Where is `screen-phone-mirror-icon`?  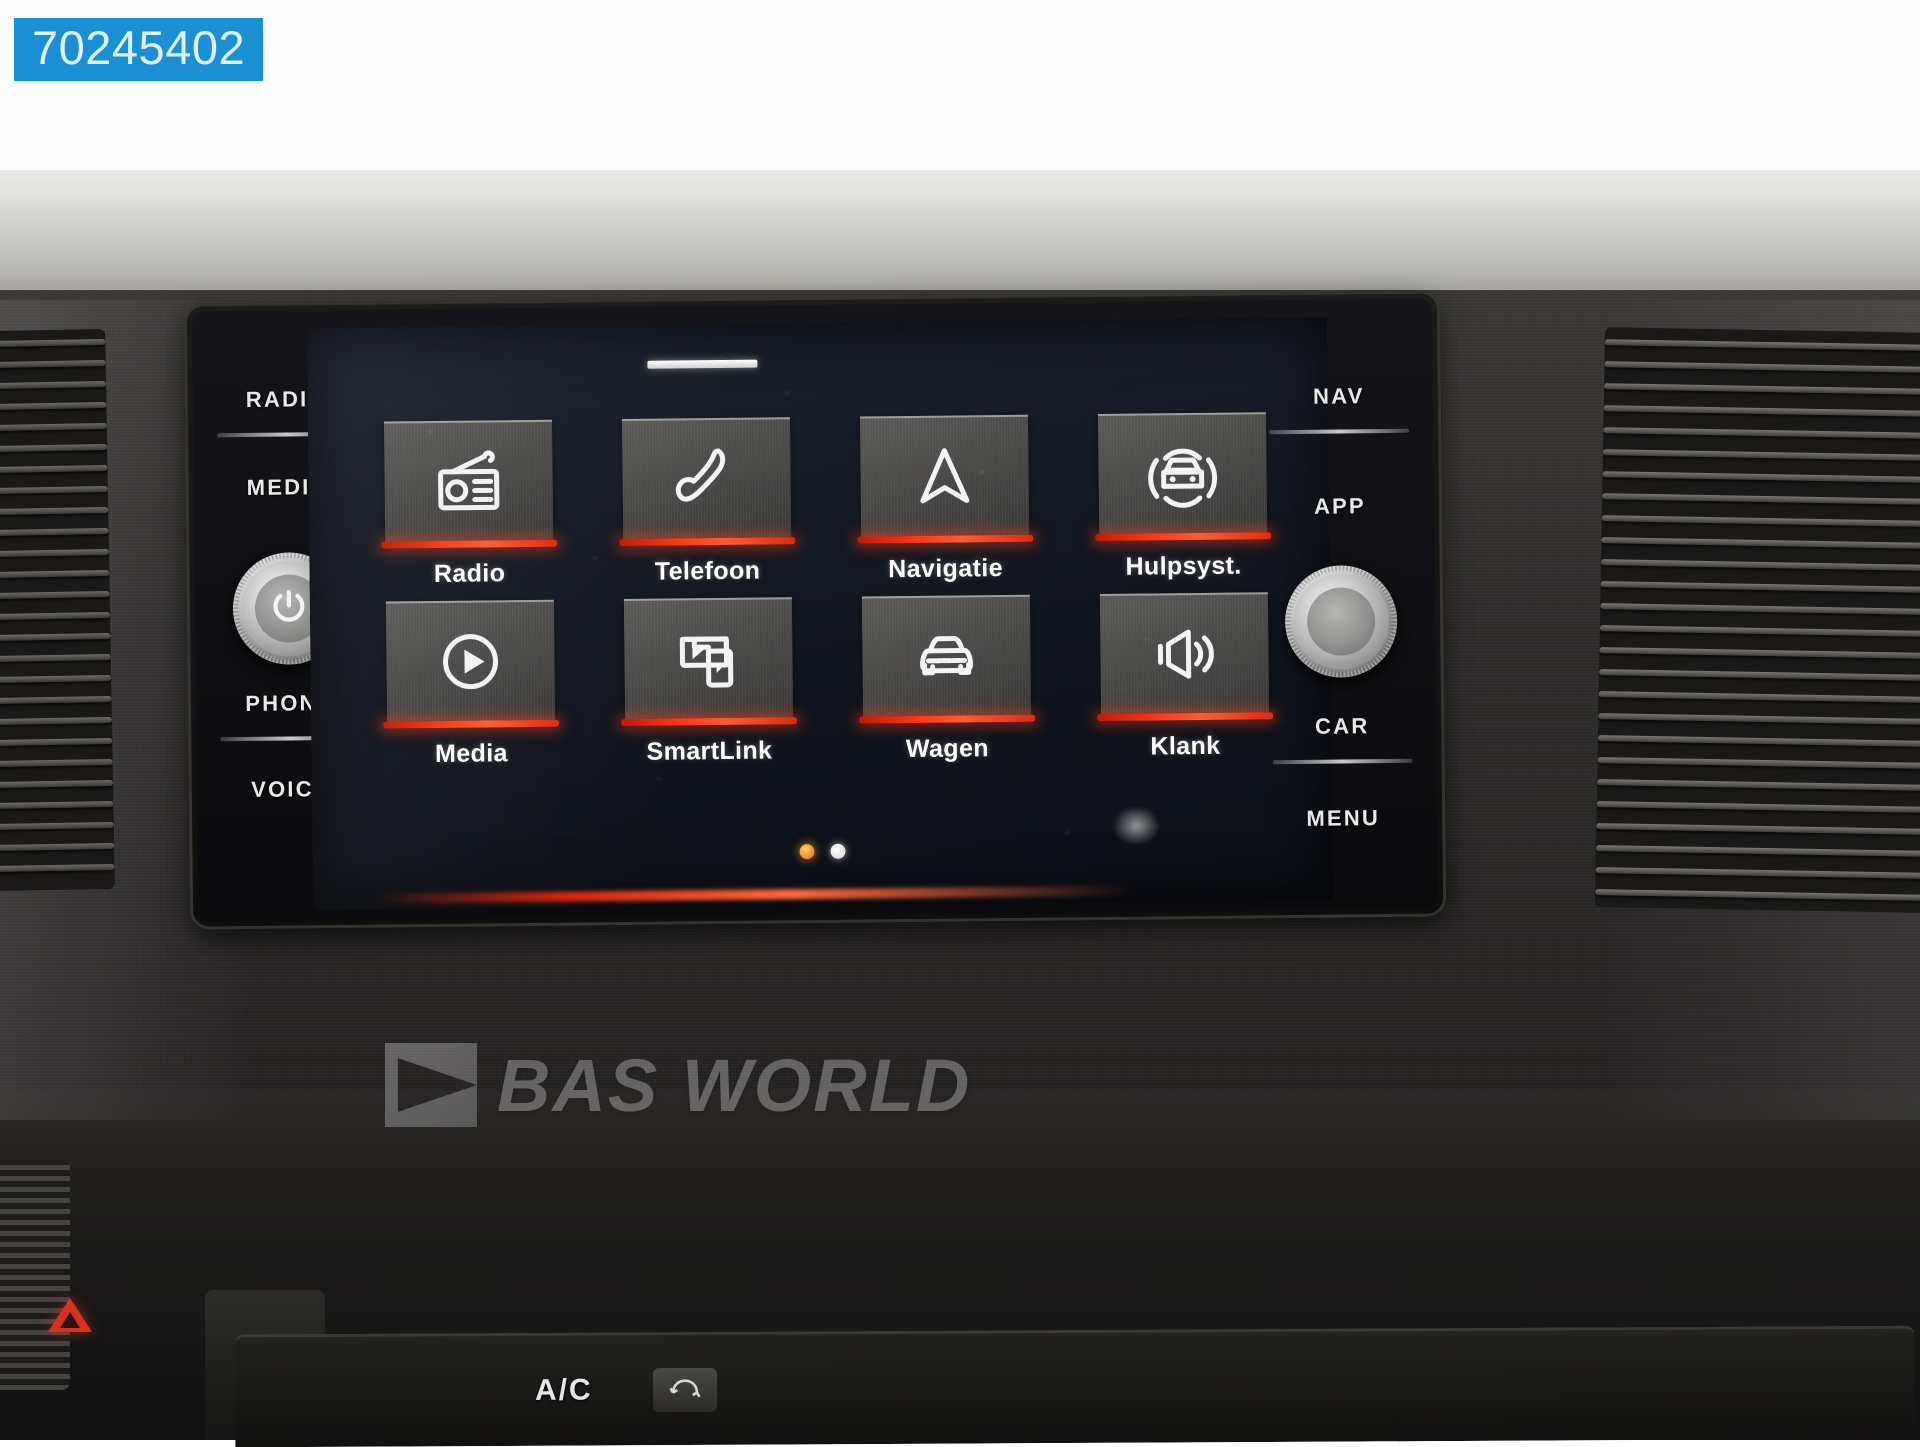
screen-phone-mirror-icon is located at coordinates (708, 658).